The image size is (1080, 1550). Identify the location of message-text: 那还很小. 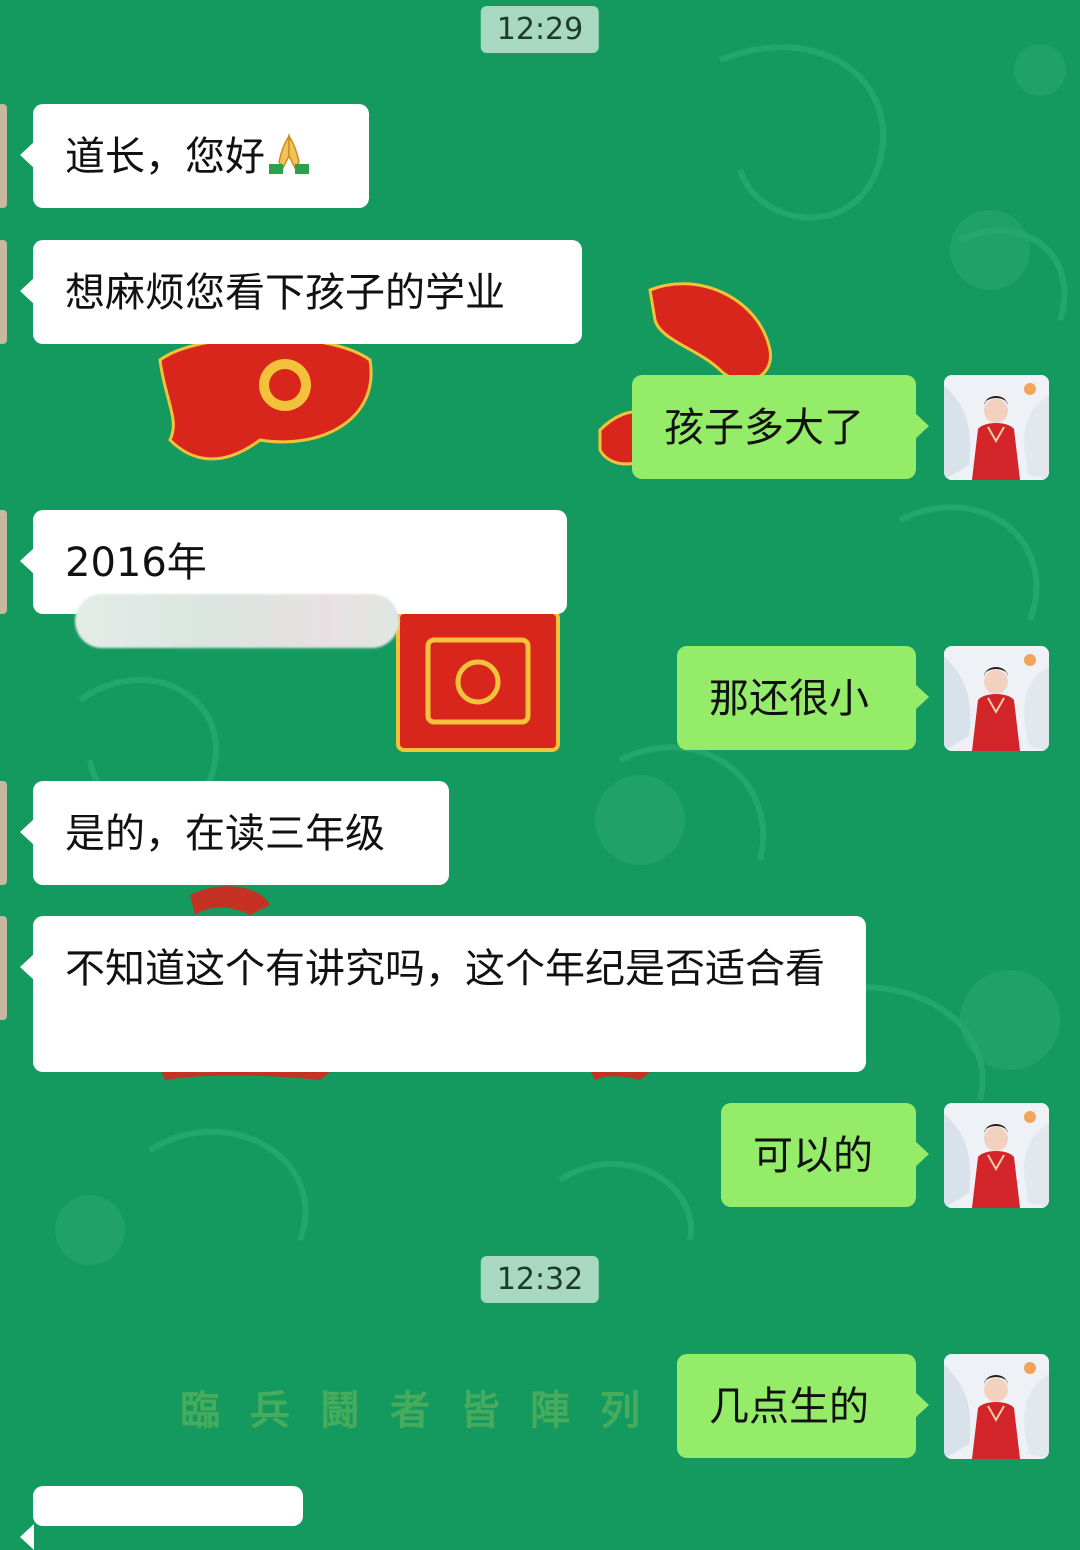
(789, 699).